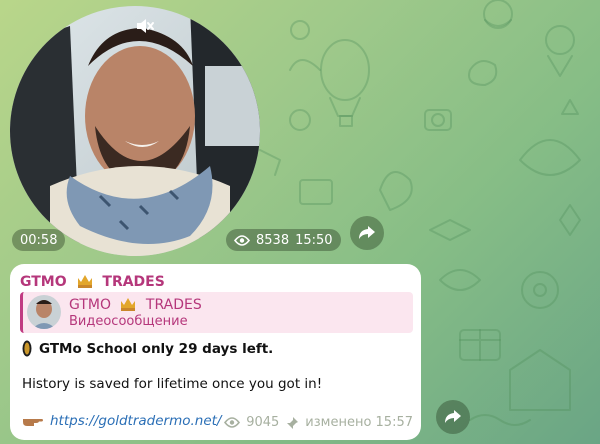 The width and height of the screenshot is (600, 444). Describe the element at coordinates (136, 421) in the screenshot. I see `website-link: https://goldtradermo.net/` at that location.